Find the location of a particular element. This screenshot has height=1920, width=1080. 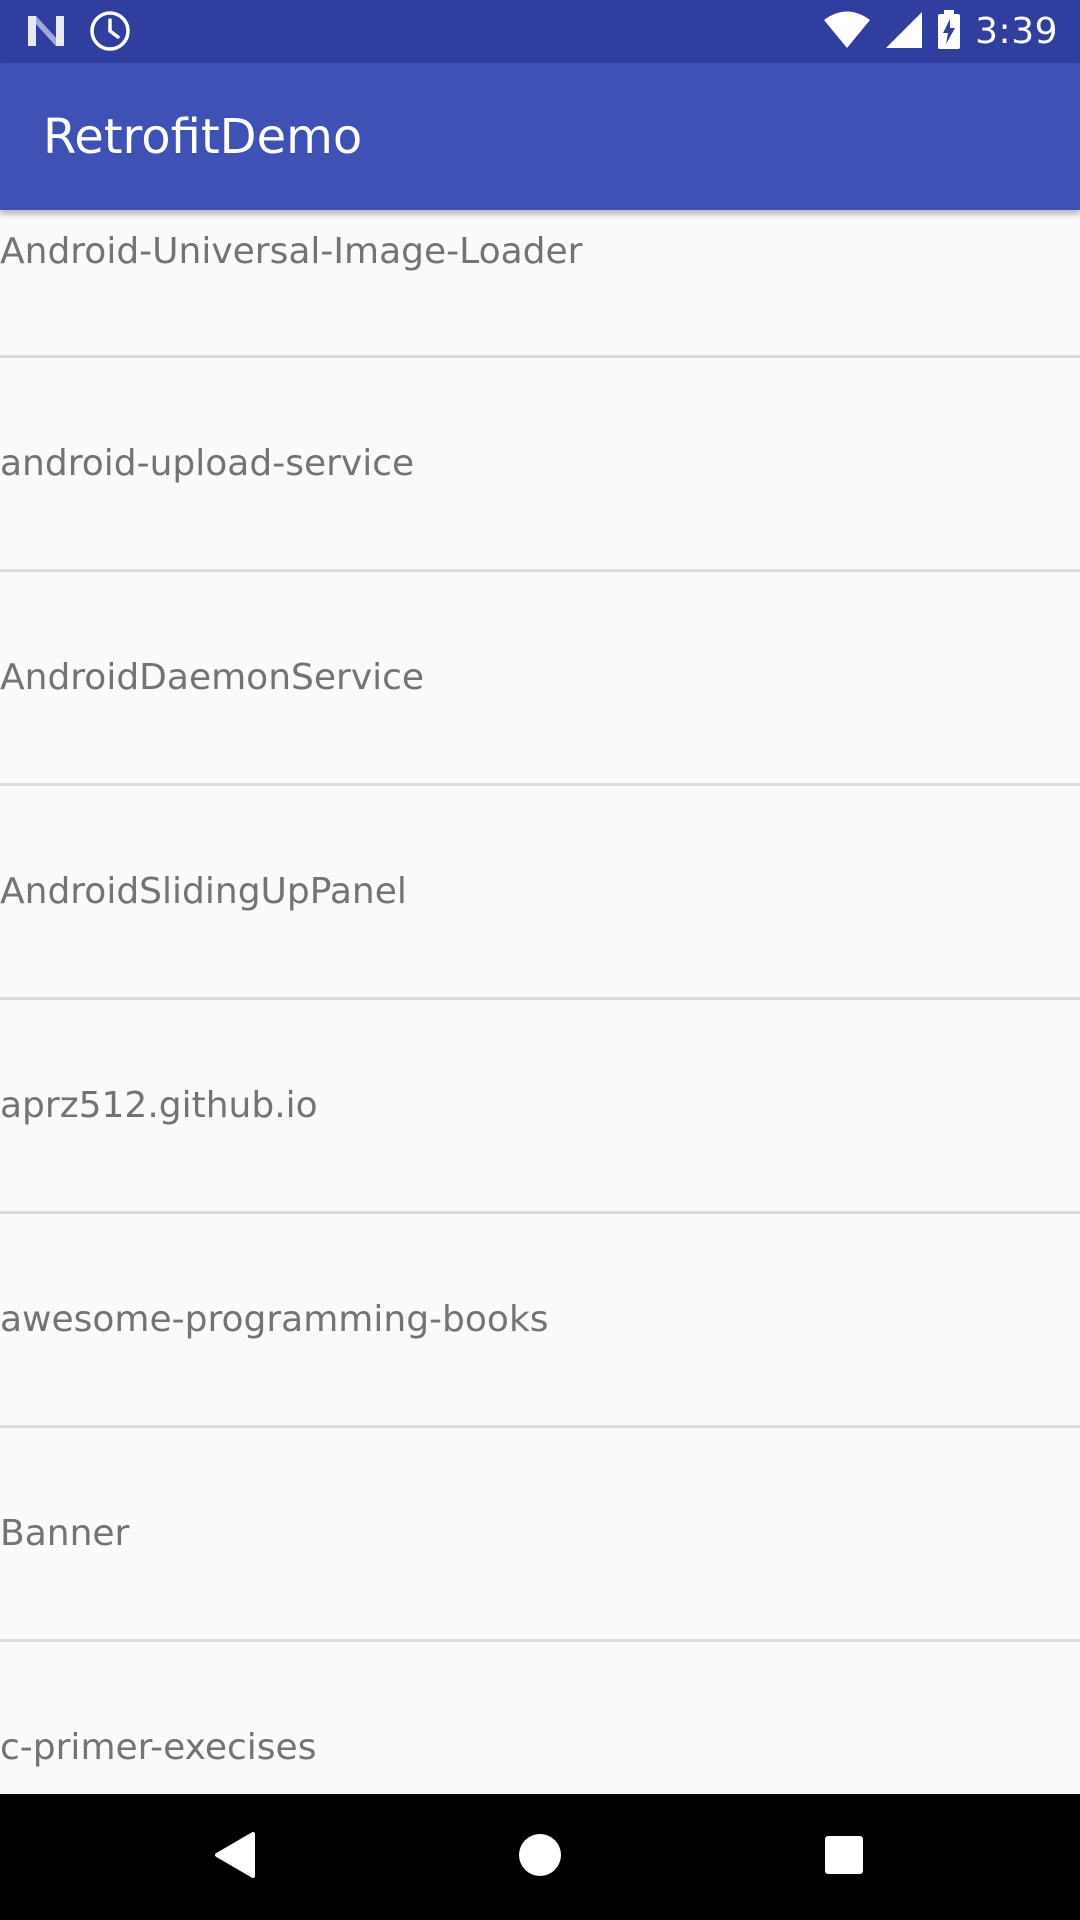

list-item: aprz512.github.io is located at coordinates (540, 1107).